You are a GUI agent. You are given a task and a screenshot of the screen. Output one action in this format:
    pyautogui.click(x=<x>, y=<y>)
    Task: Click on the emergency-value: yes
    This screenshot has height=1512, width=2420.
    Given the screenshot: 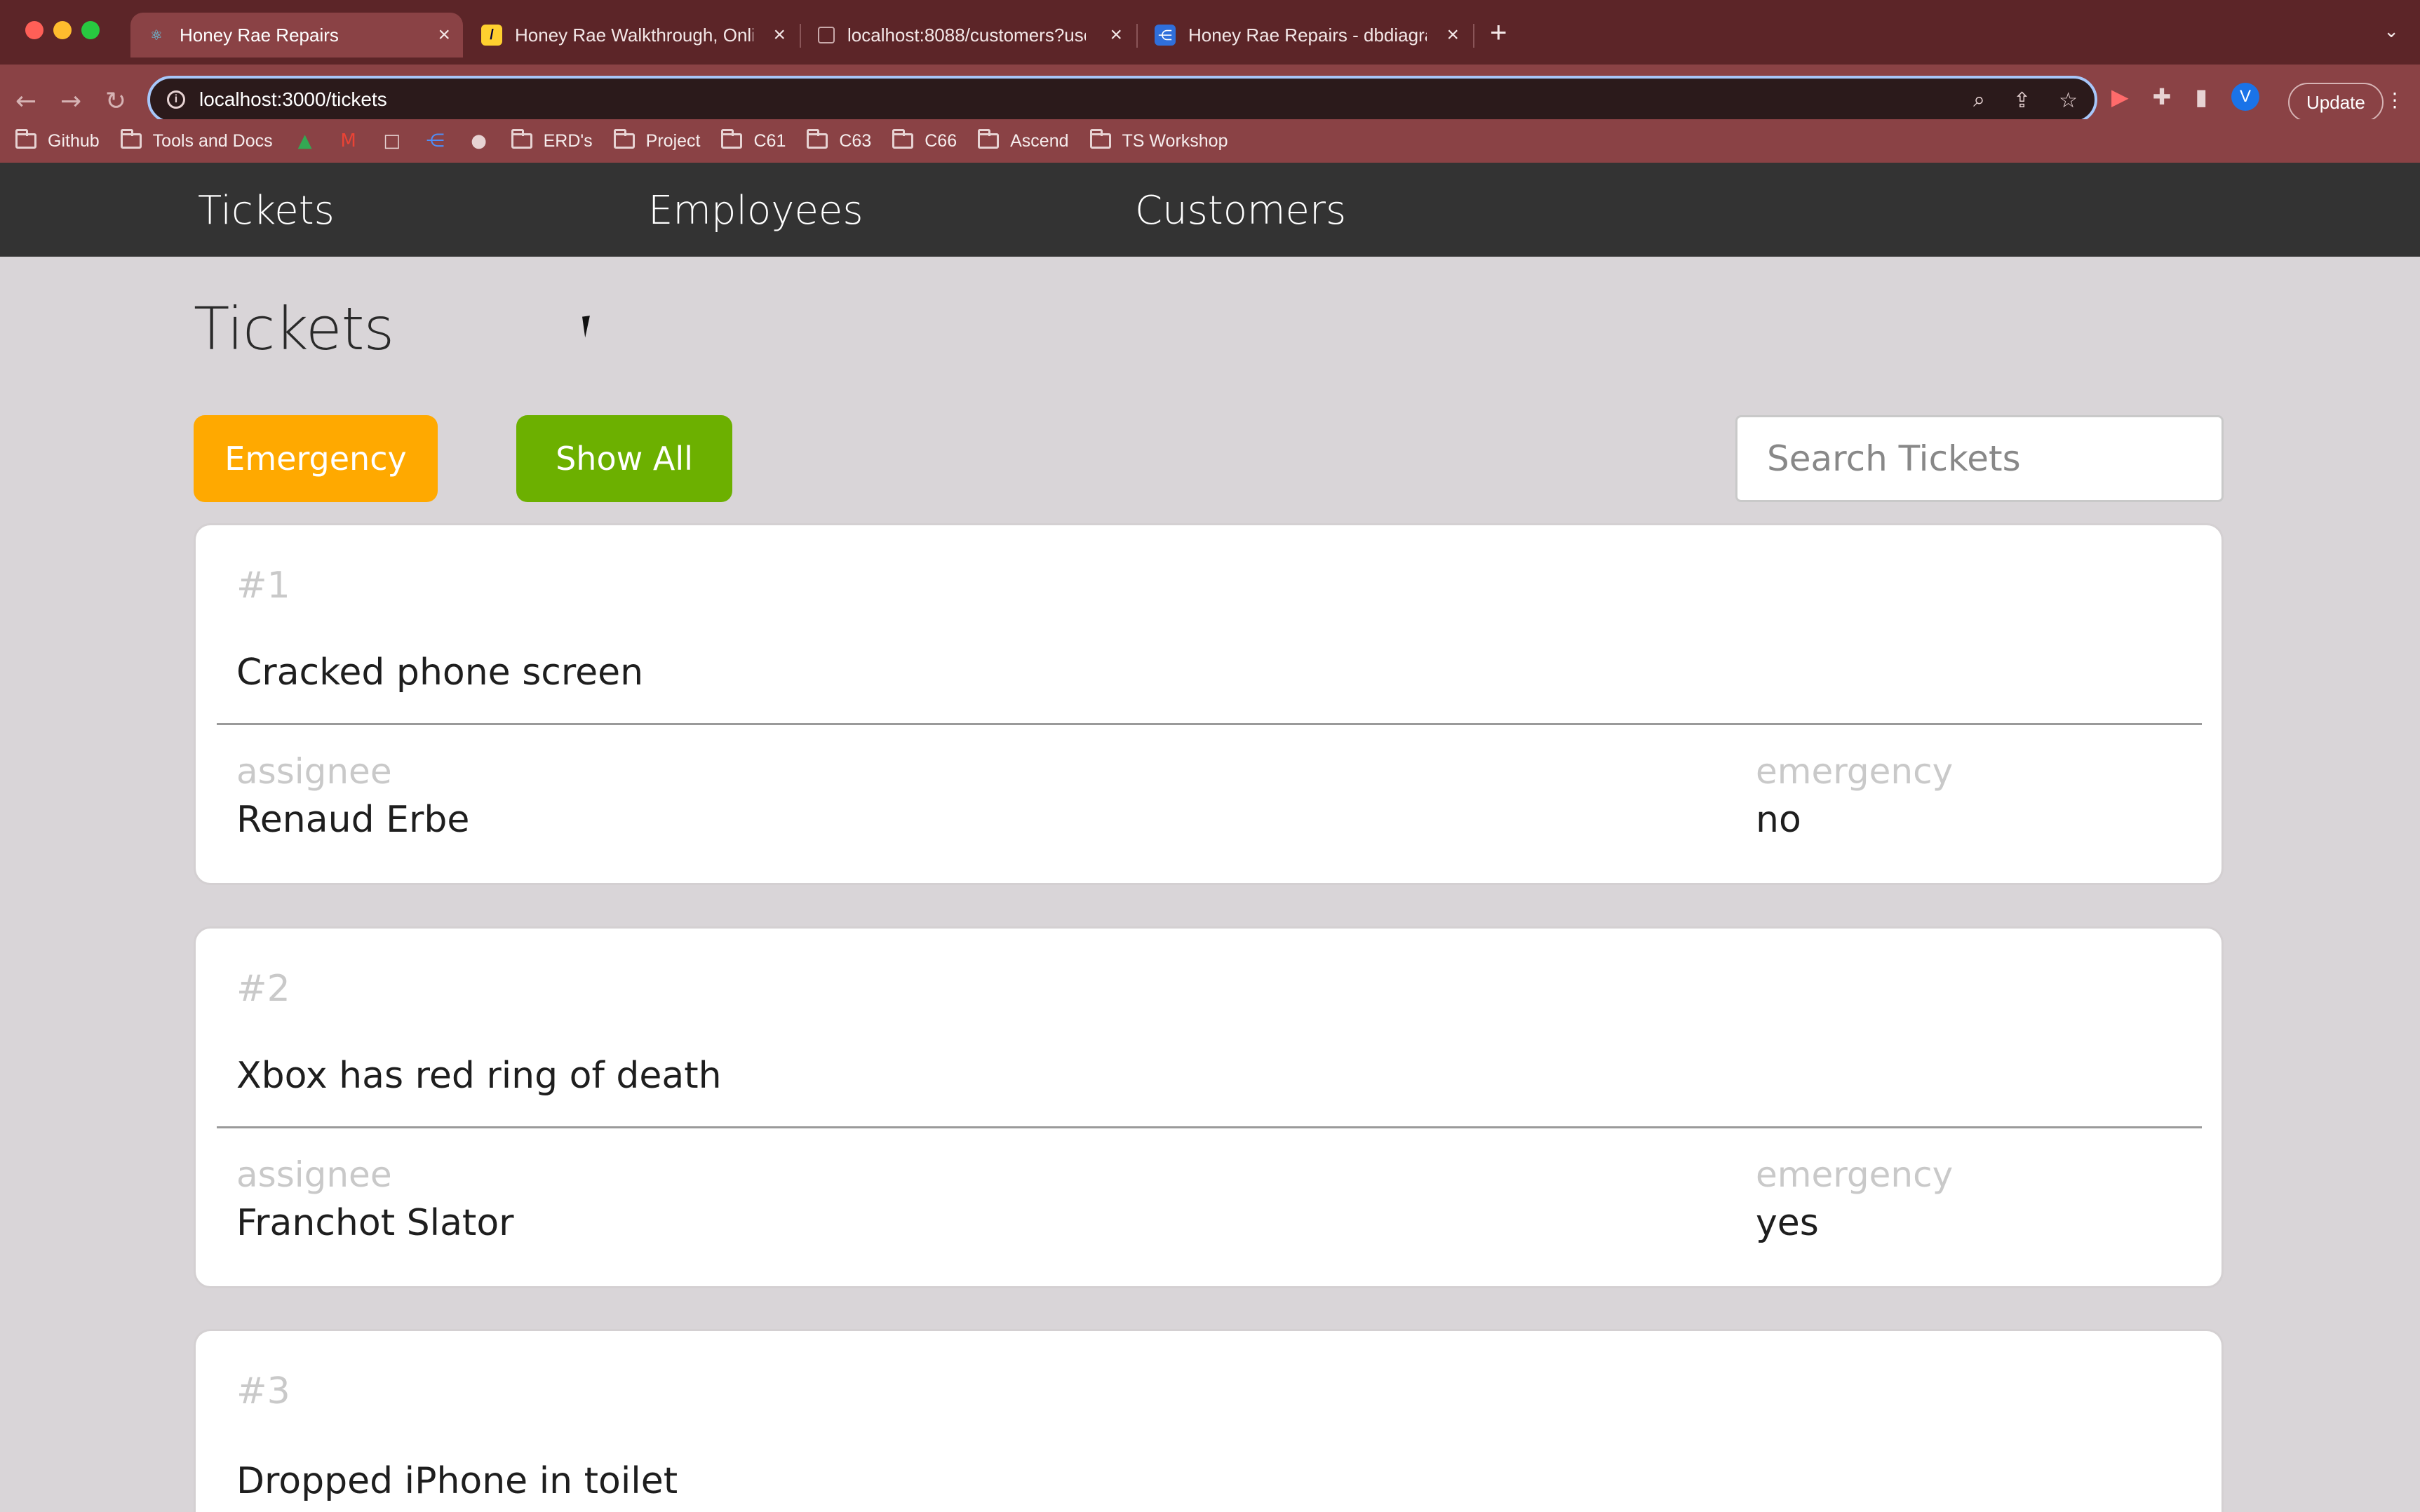 What is the action you would take?
    pyautogui.click(x=1787, y=1223)
    